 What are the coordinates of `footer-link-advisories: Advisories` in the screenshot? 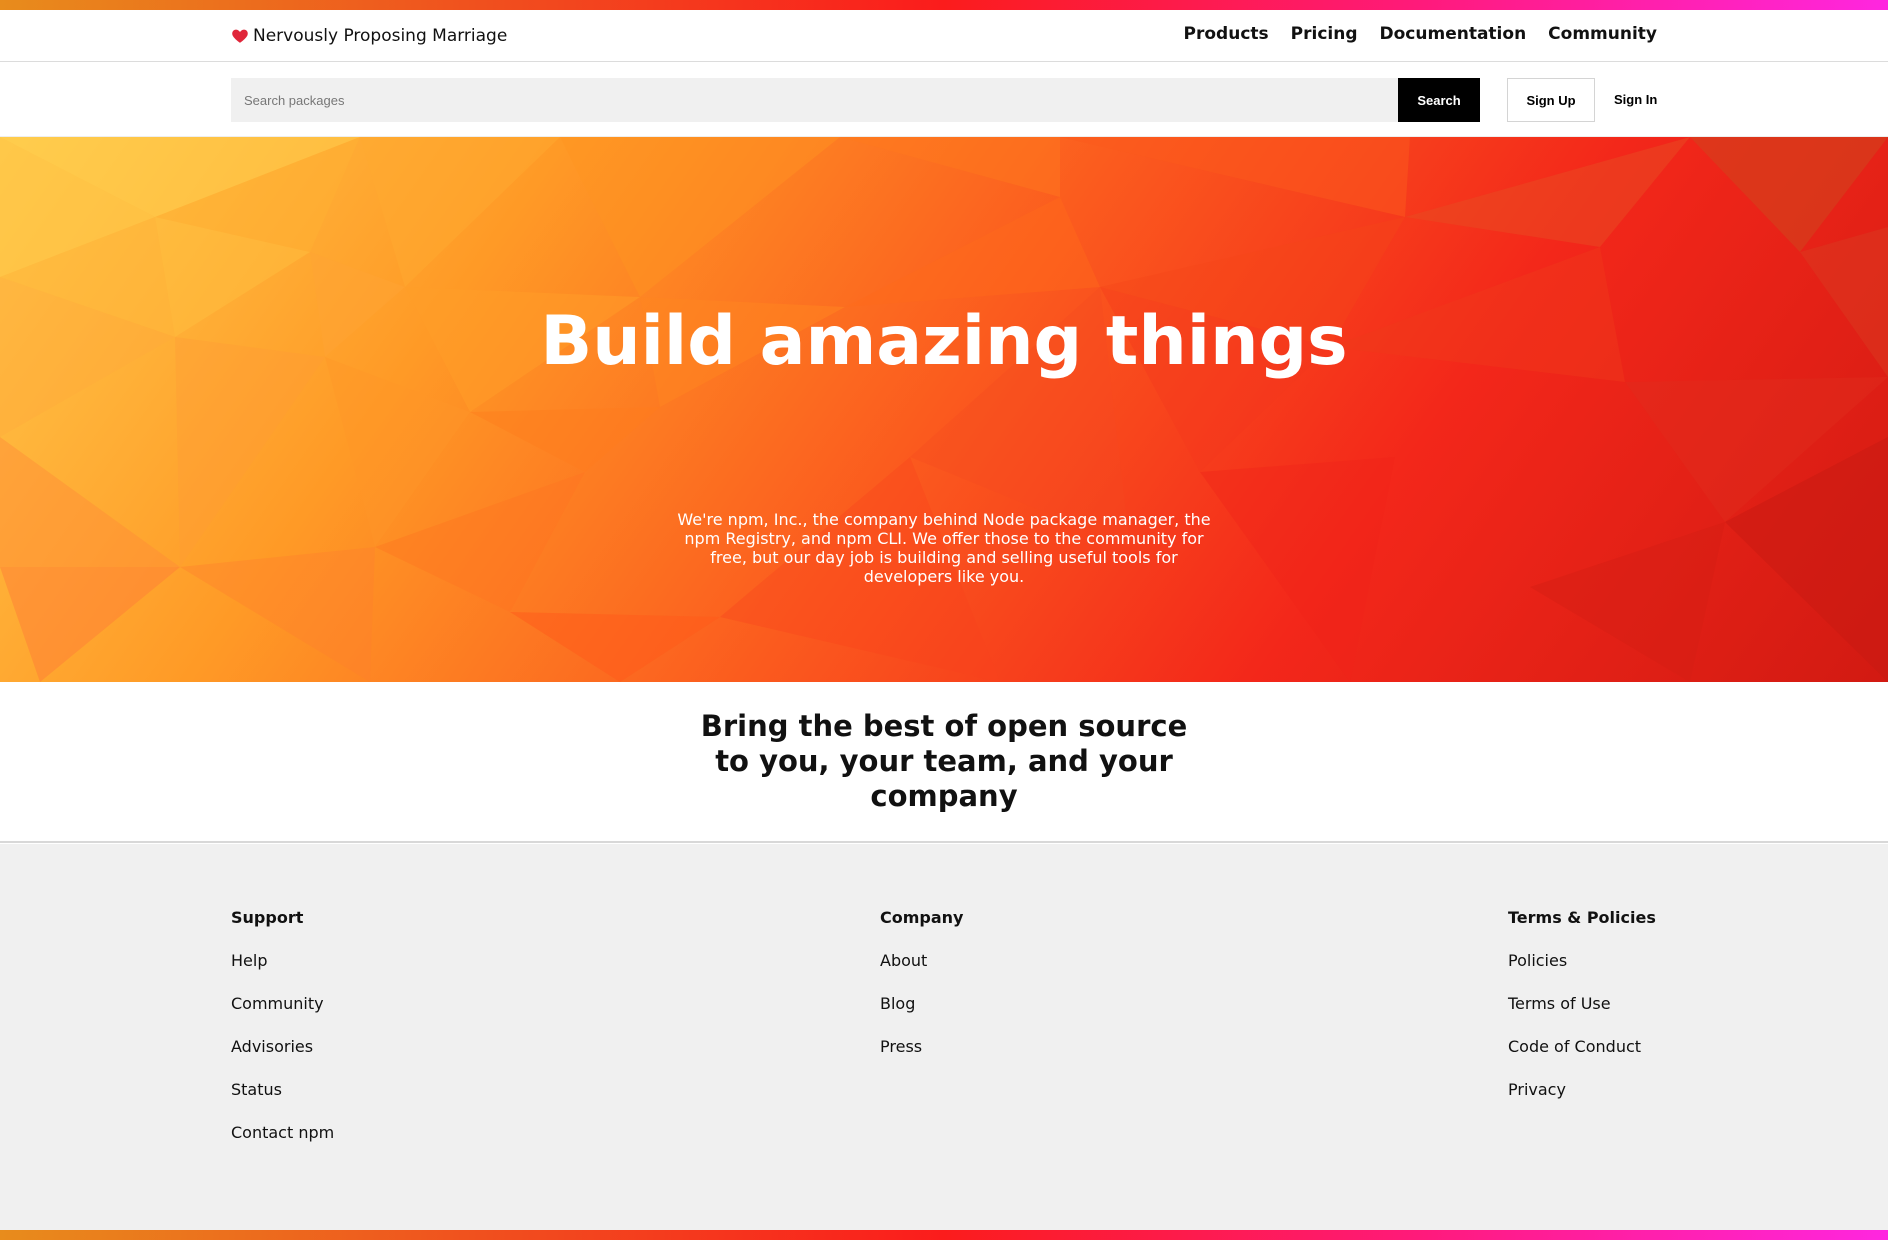 It's located at (282, 1058).